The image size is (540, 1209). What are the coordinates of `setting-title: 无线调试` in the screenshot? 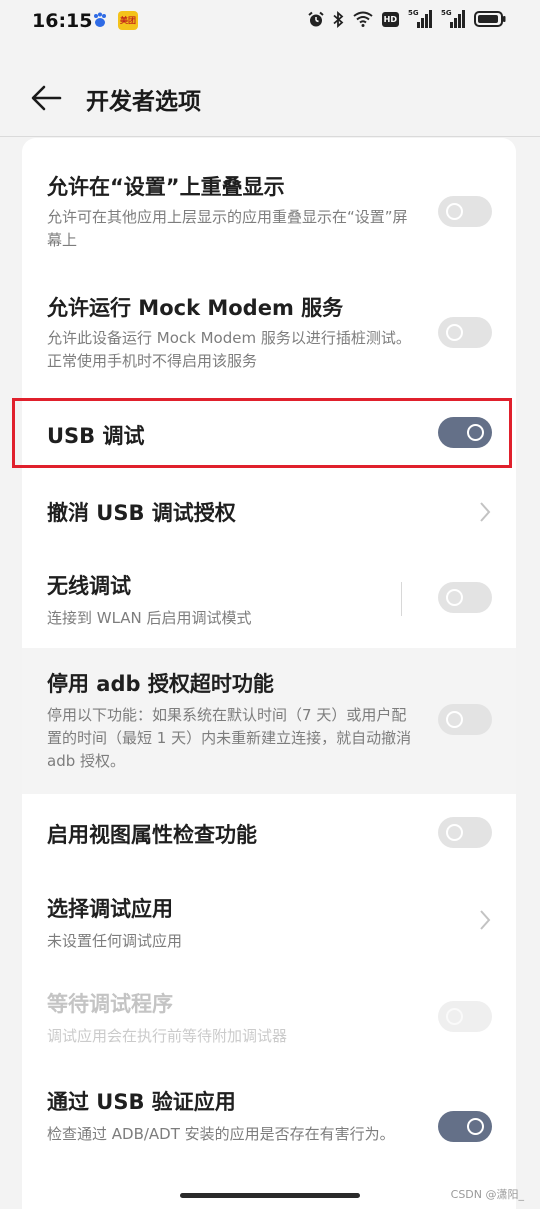 It's located at (89, 586).